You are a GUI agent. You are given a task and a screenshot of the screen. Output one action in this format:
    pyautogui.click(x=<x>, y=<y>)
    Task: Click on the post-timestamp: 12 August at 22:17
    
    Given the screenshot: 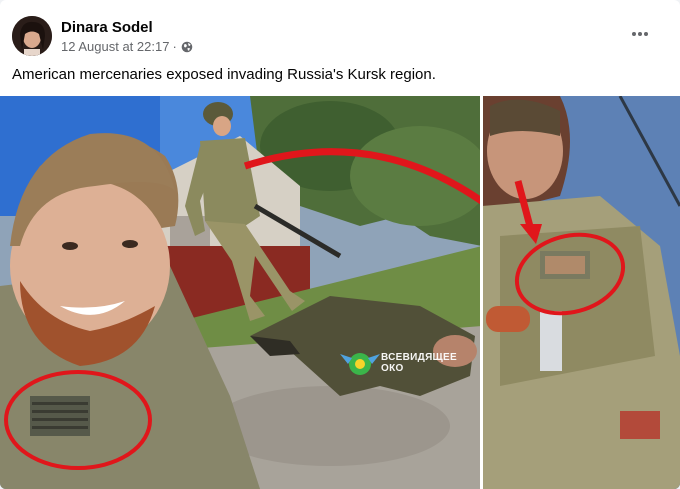 What is the action you would take?
    pyautogui.click(x=115, y=46)
    